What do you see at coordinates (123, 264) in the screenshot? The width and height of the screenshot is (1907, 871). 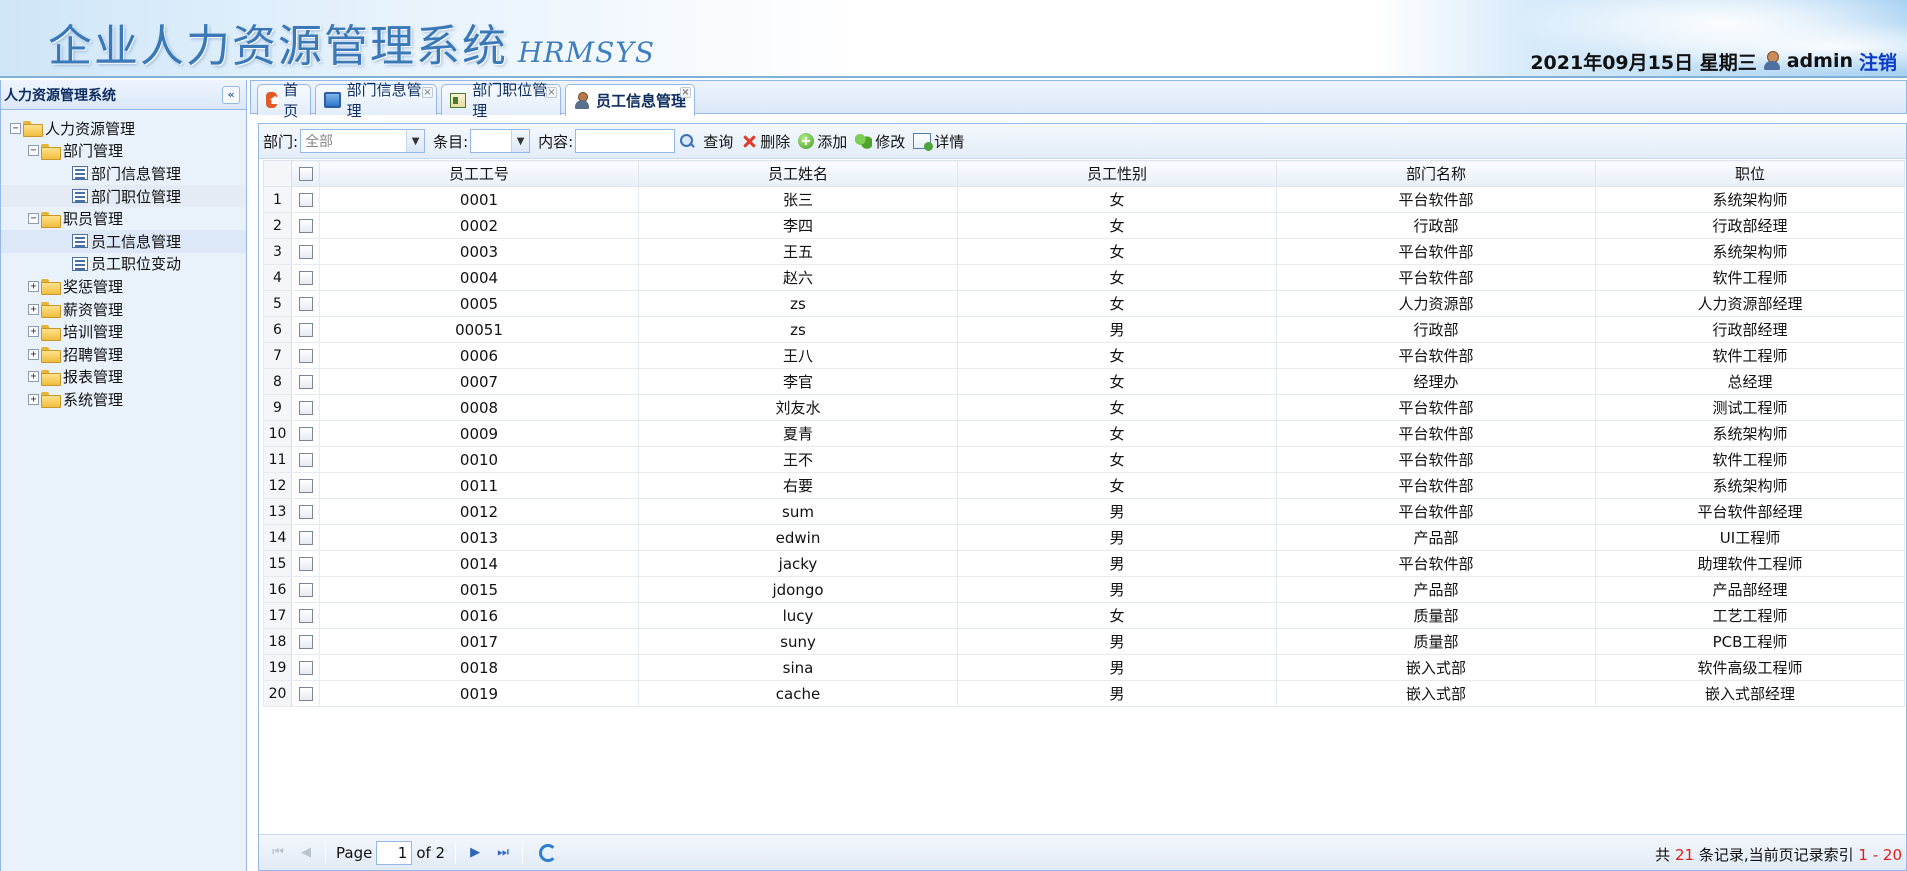 I see `tree-node: 员工职位变动` at bounding box center [123, 264].